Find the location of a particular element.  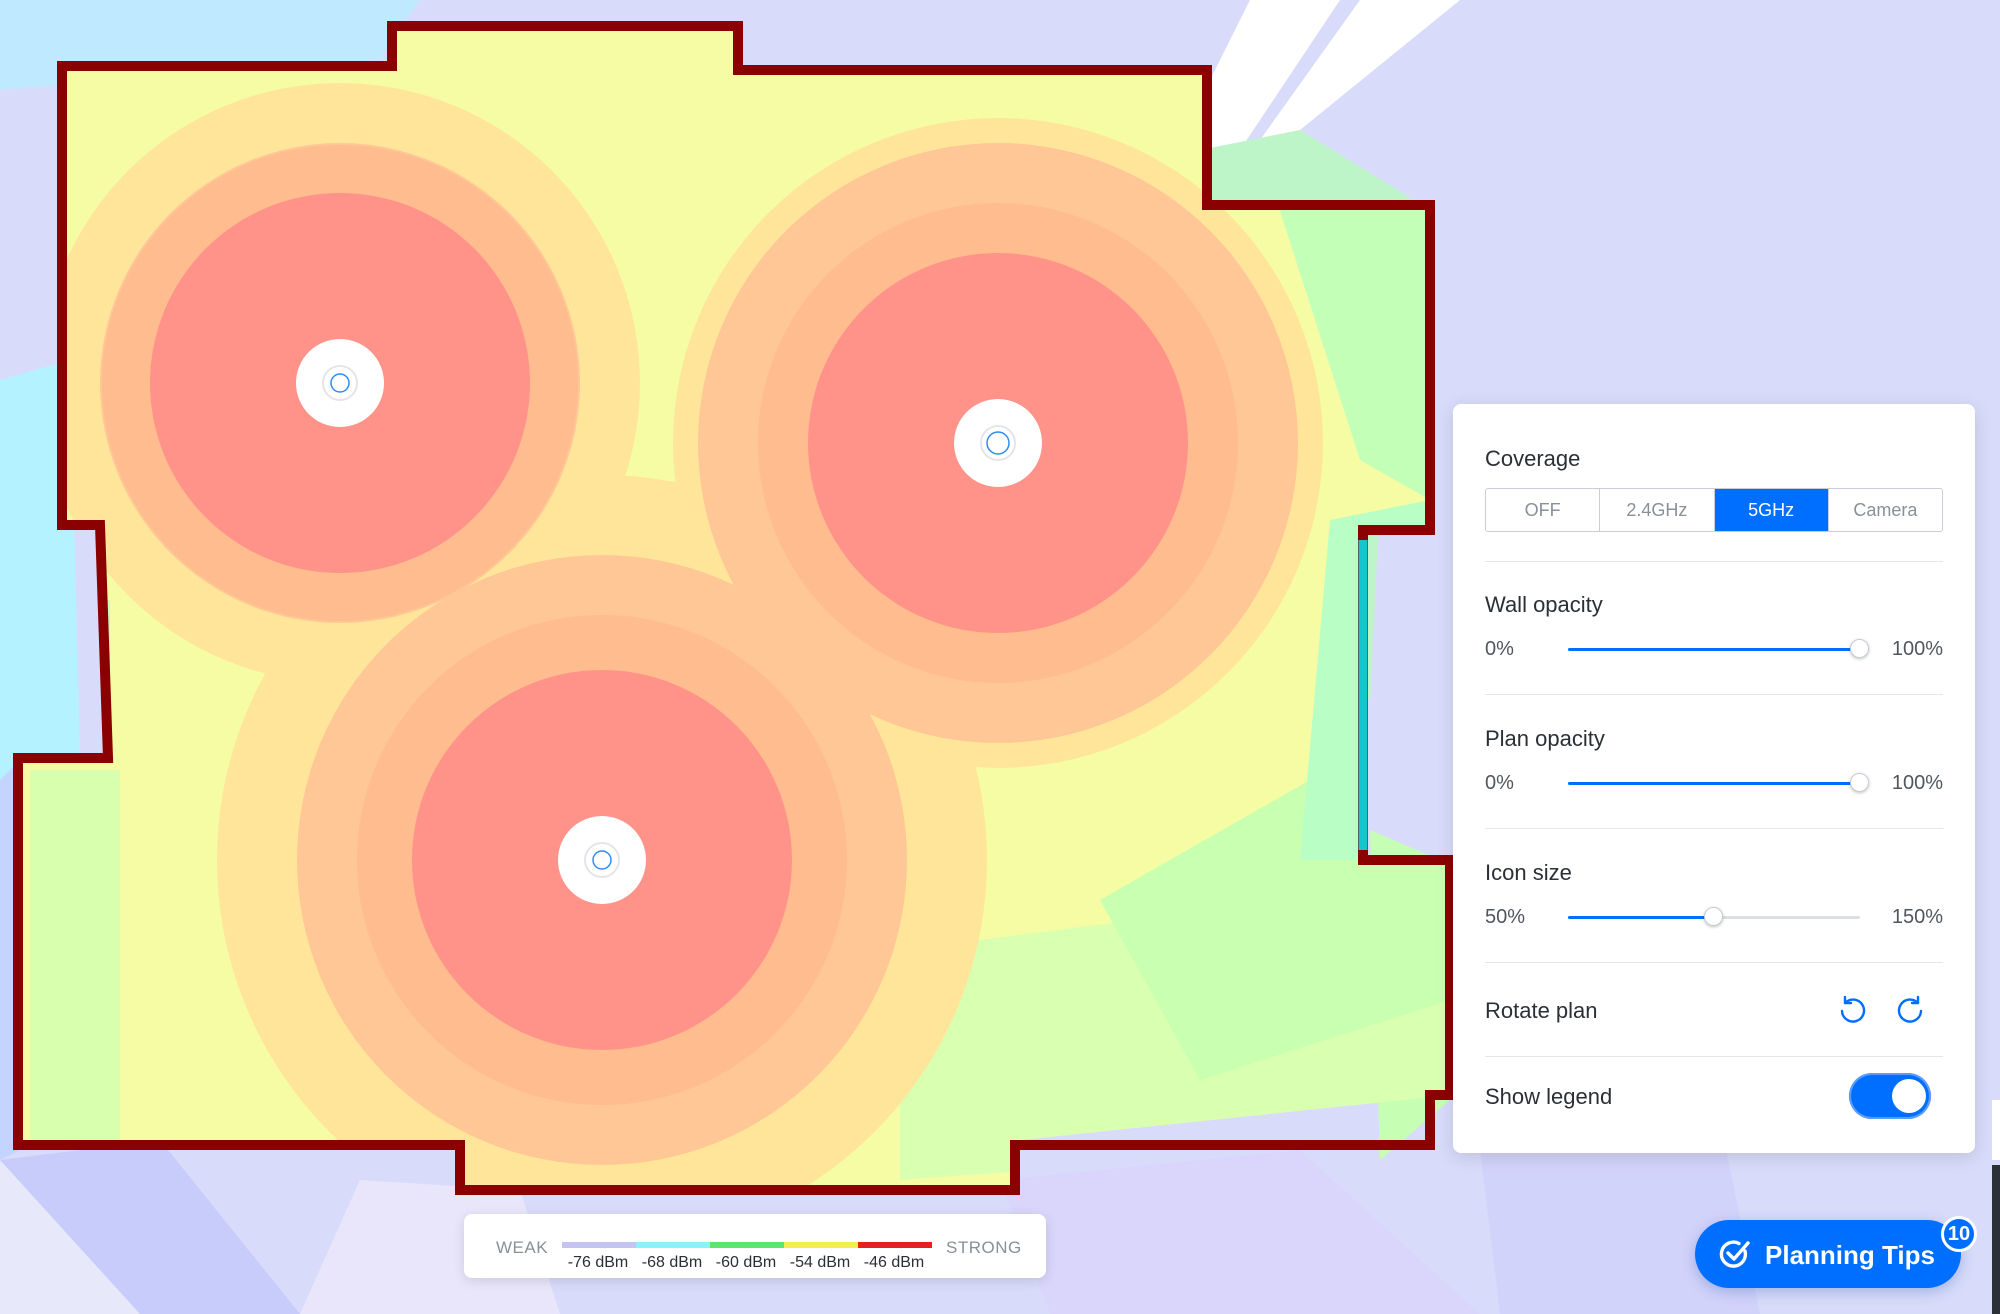

rotate-plan-label: Rotate plan is located at coordinates (1541, 1010).